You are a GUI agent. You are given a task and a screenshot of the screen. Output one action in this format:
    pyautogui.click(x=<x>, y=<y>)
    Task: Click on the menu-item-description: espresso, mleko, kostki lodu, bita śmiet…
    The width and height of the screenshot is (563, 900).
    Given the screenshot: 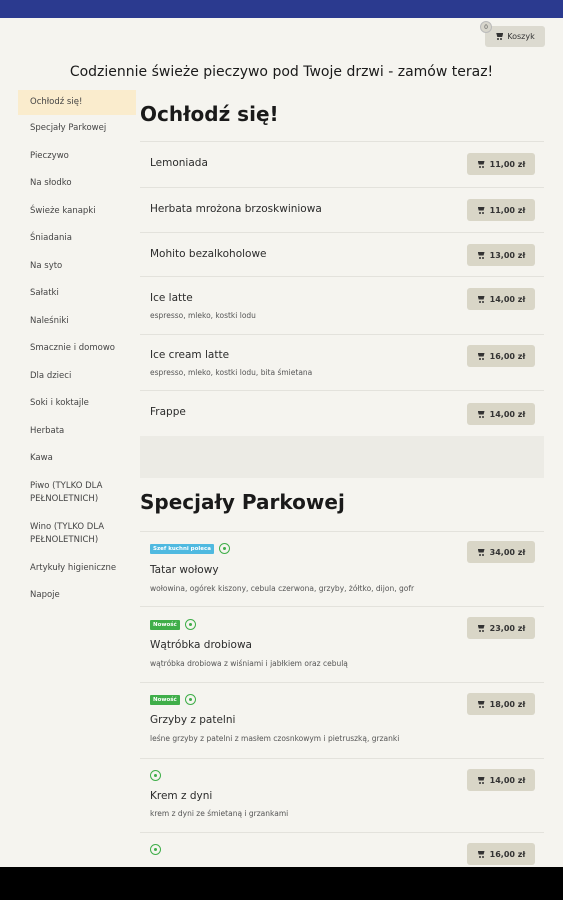 What is the action you would take?
    pyautogui.click(x=231, y=372)
    